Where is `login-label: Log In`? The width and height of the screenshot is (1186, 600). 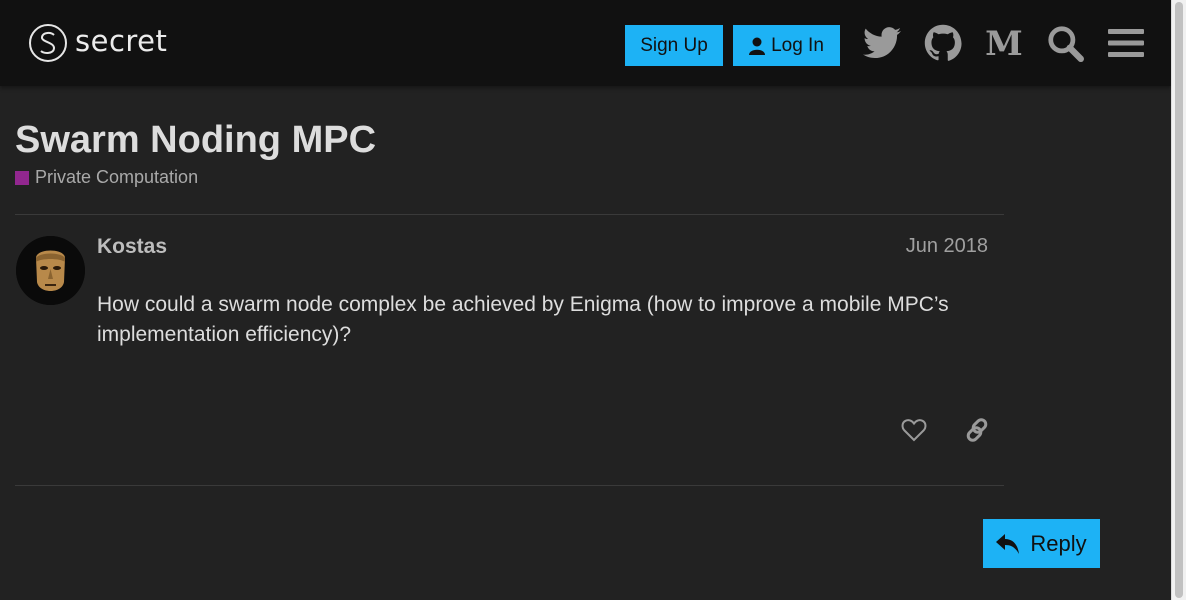
login-label: Log In is located at coordinates (797, 45).